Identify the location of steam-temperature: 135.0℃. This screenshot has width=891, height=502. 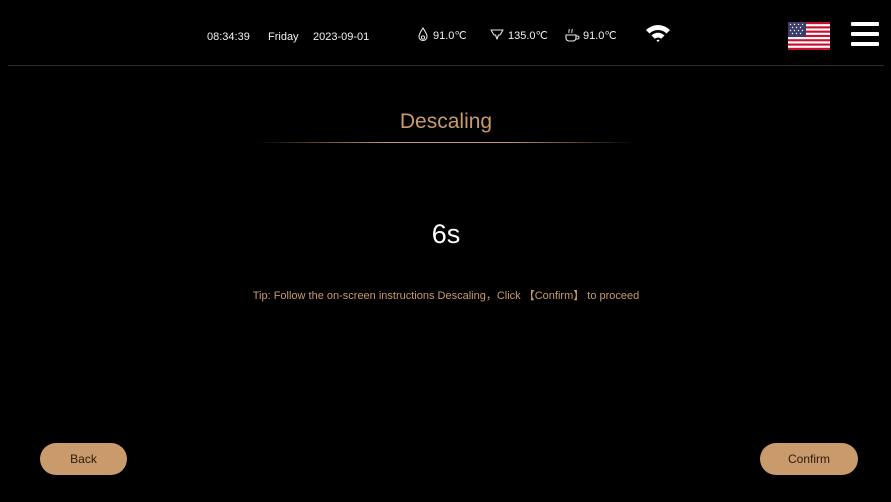
(518, 35).